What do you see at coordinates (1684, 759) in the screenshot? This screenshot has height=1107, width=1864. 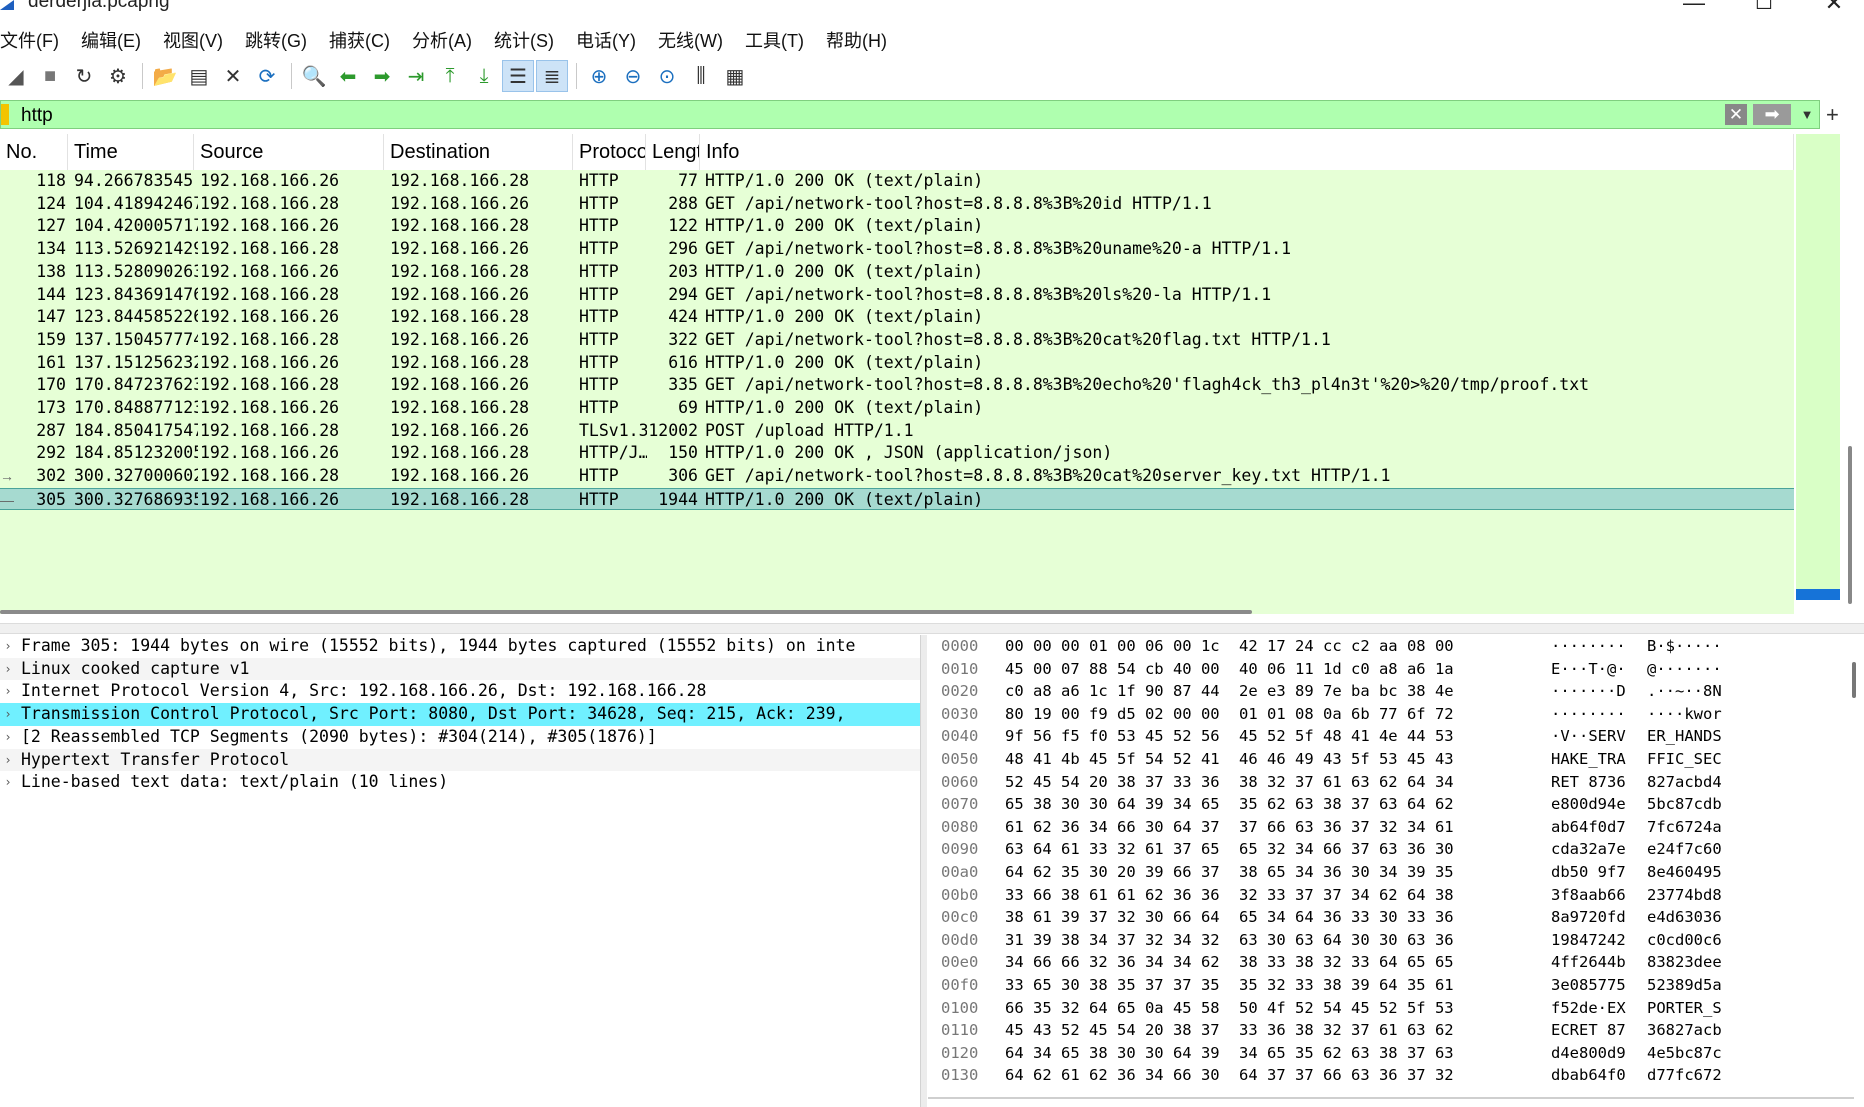 I see `ascii-bytes: FFIC_SEC` at bounding box center [1684, 759].